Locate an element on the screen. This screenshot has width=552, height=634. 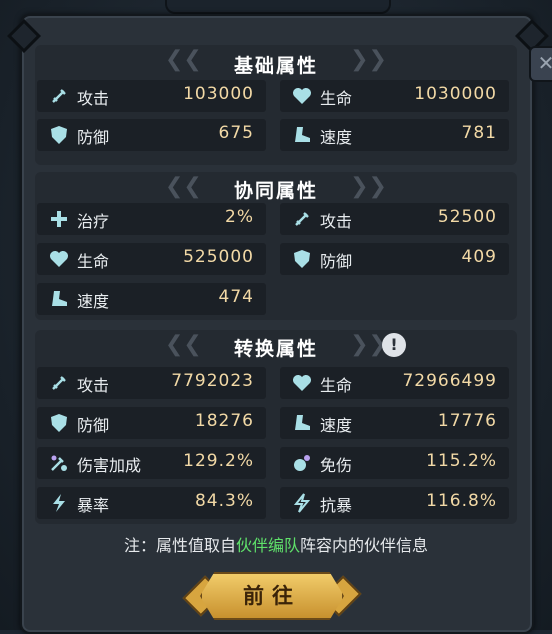
stat-heal: 治疗 2% is located at coordinates (151, 219).